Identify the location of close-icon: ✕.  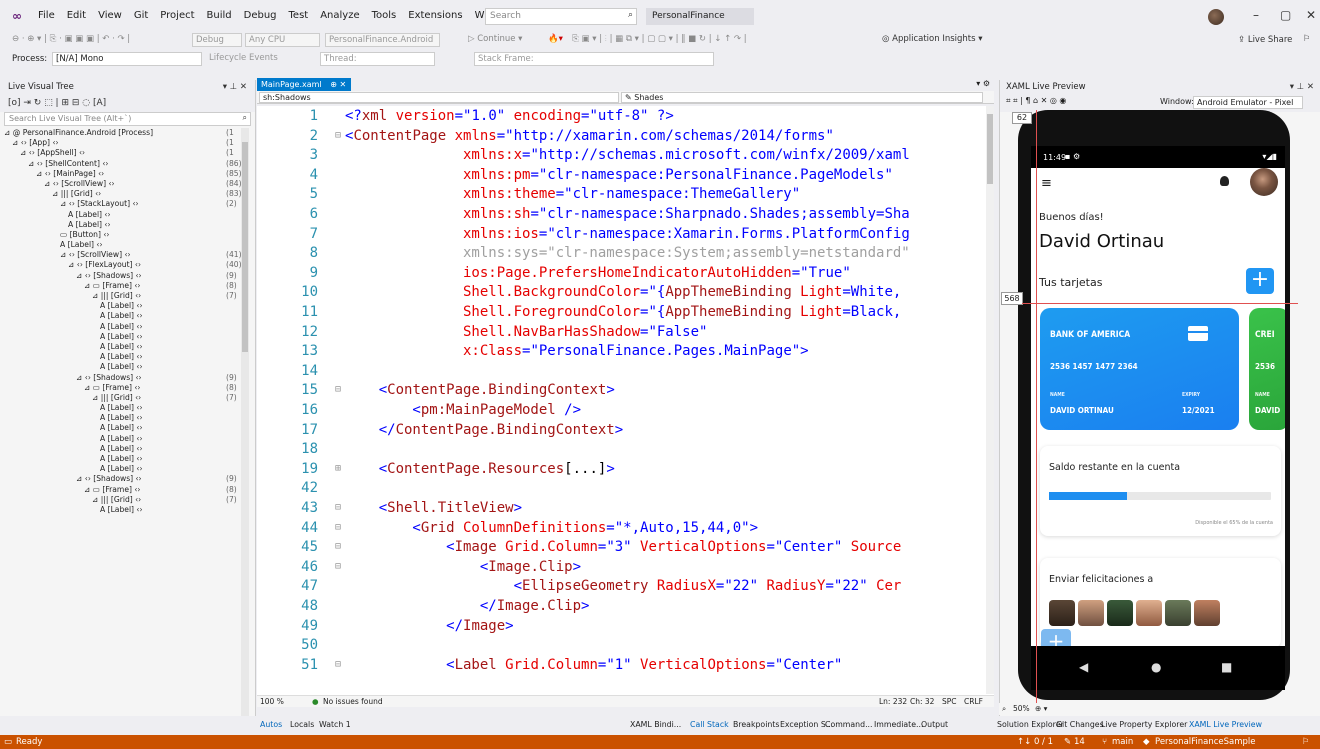
(1311, 15).